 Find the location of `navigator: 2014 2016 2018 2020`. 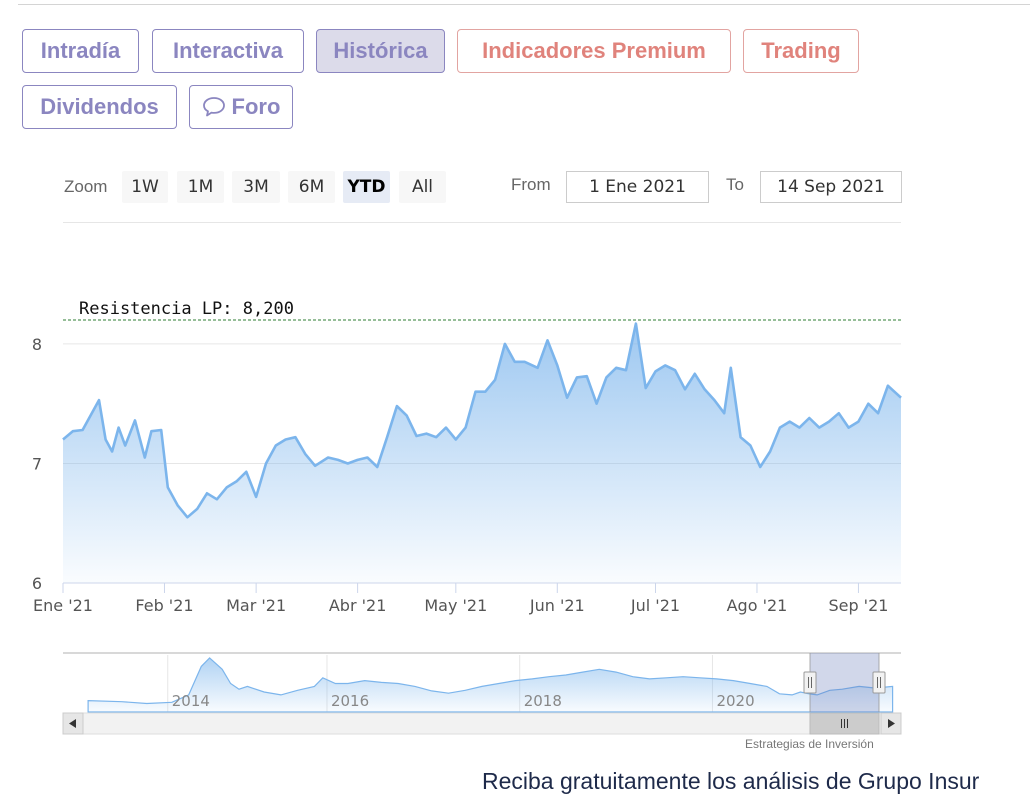

navigator: 2014 2016 2018 2020 is located at coordinates (482, 682).